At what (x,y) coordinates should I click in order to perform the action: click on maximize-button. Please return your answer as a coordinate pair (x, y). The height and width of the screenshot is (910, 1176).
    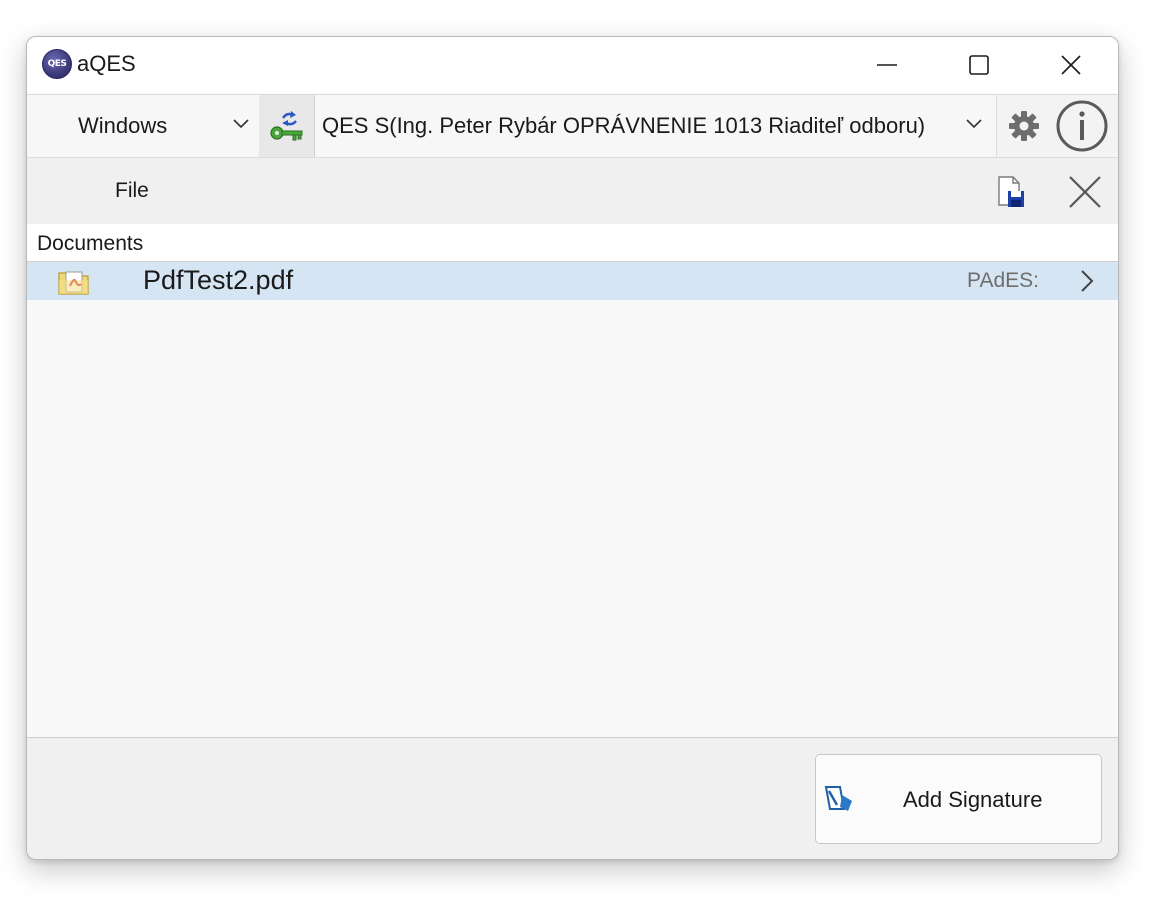
    Looking at the image, I should click on (979, 65).